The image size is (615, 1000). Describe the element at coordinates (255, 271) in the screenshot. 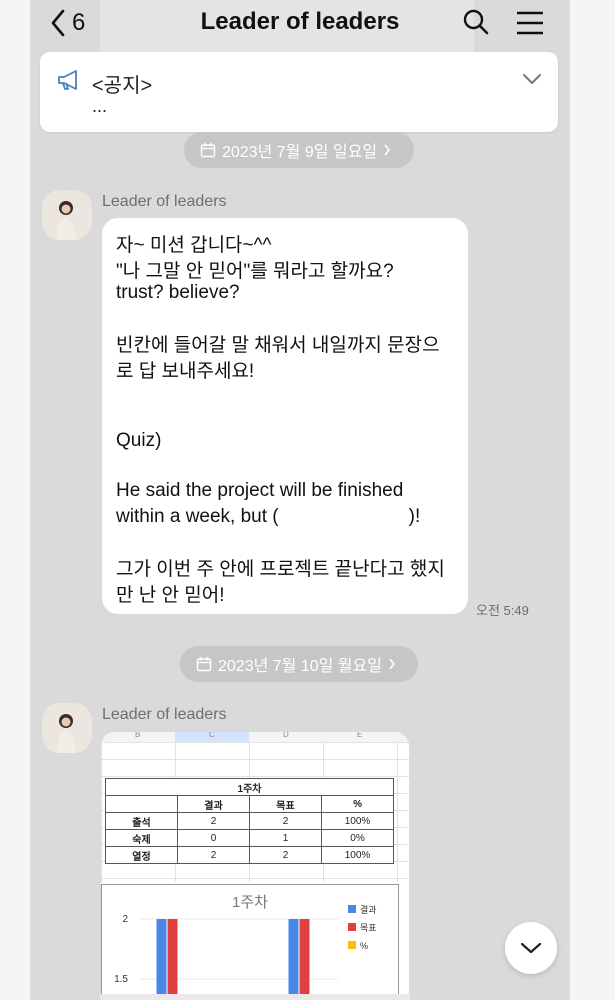

I see `message-line: "나 그말 안 믿어"를 뭐라고 할까요?` at that location.